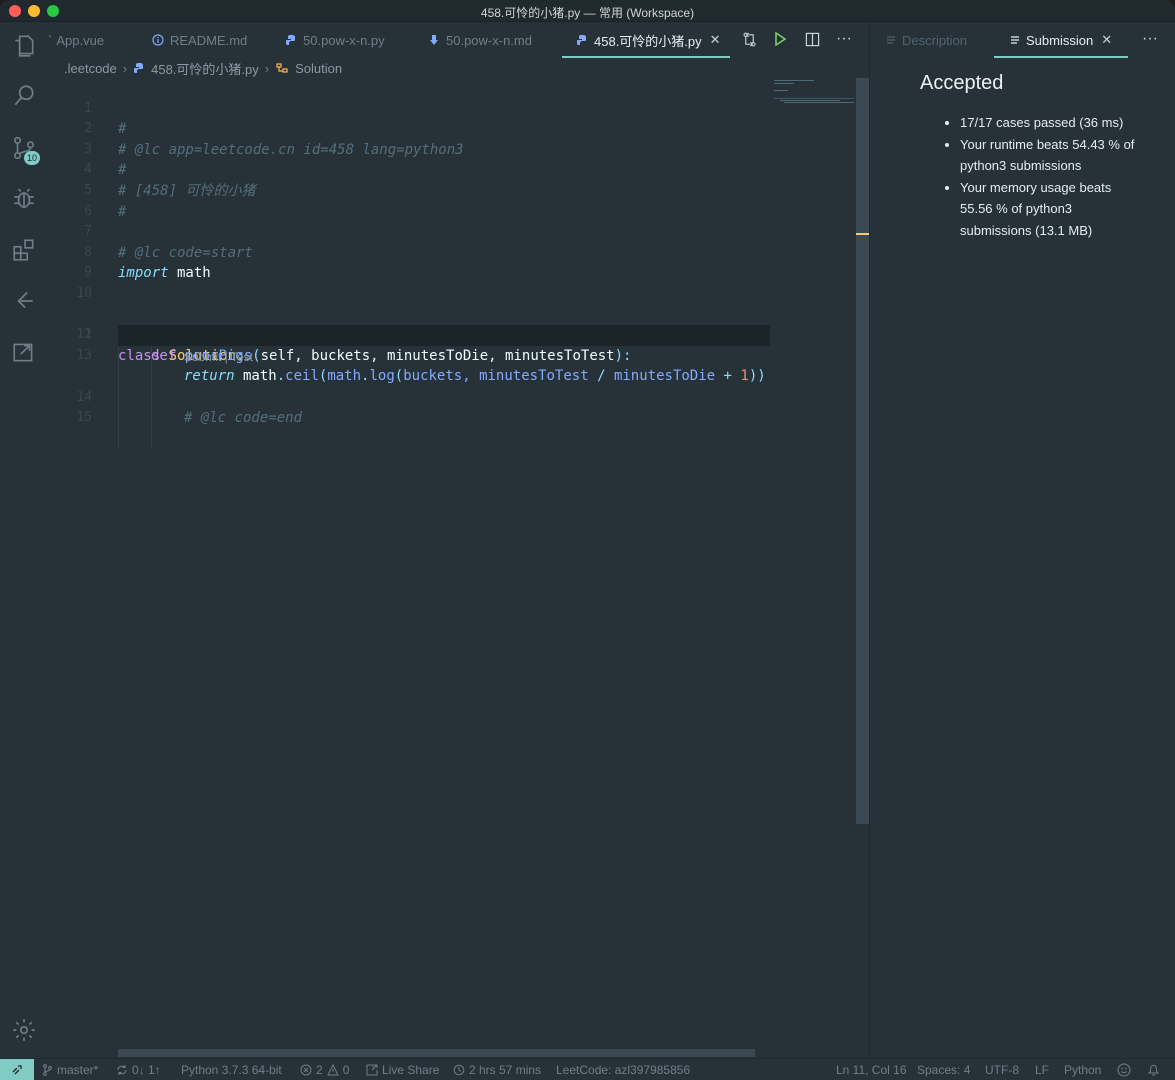  Describe the element at coordinates (623, 355) in the screenshot. I see `punctuation: ):` at that location.